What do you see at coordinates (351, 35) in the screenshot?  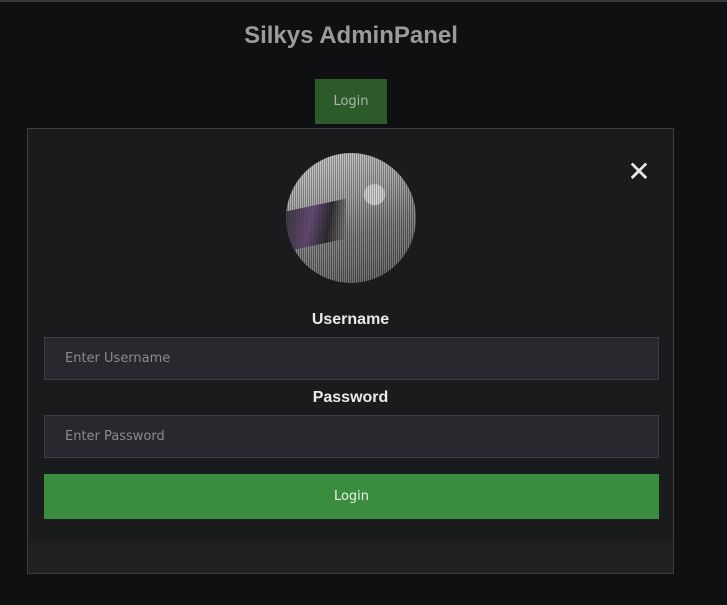 I see `page-title: Silkys AdminPanel` at bounding box center [351, 35].